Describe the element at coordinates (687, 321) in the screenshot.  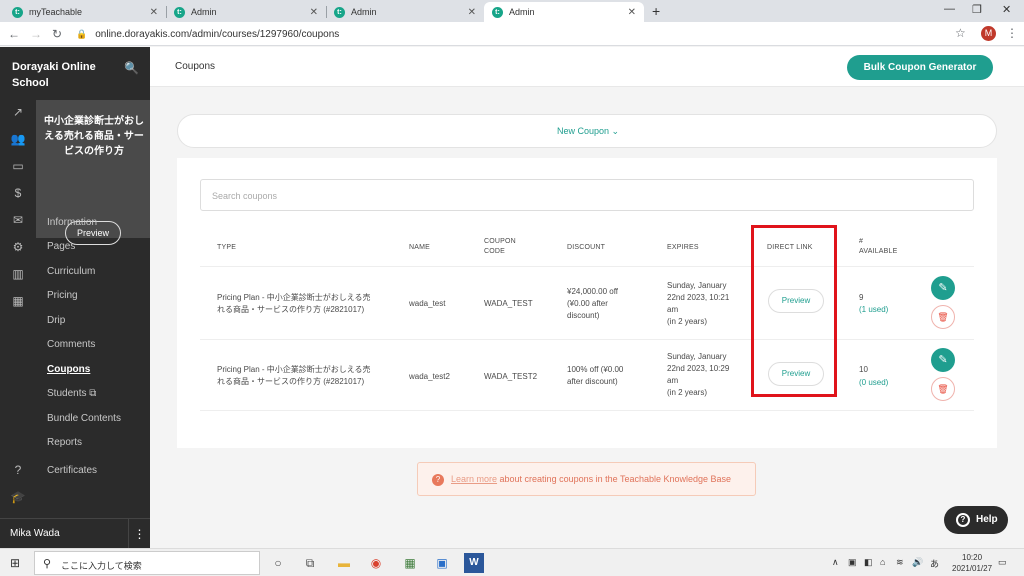
I see `row1-expires-relative: (in 2 years)` at that location.